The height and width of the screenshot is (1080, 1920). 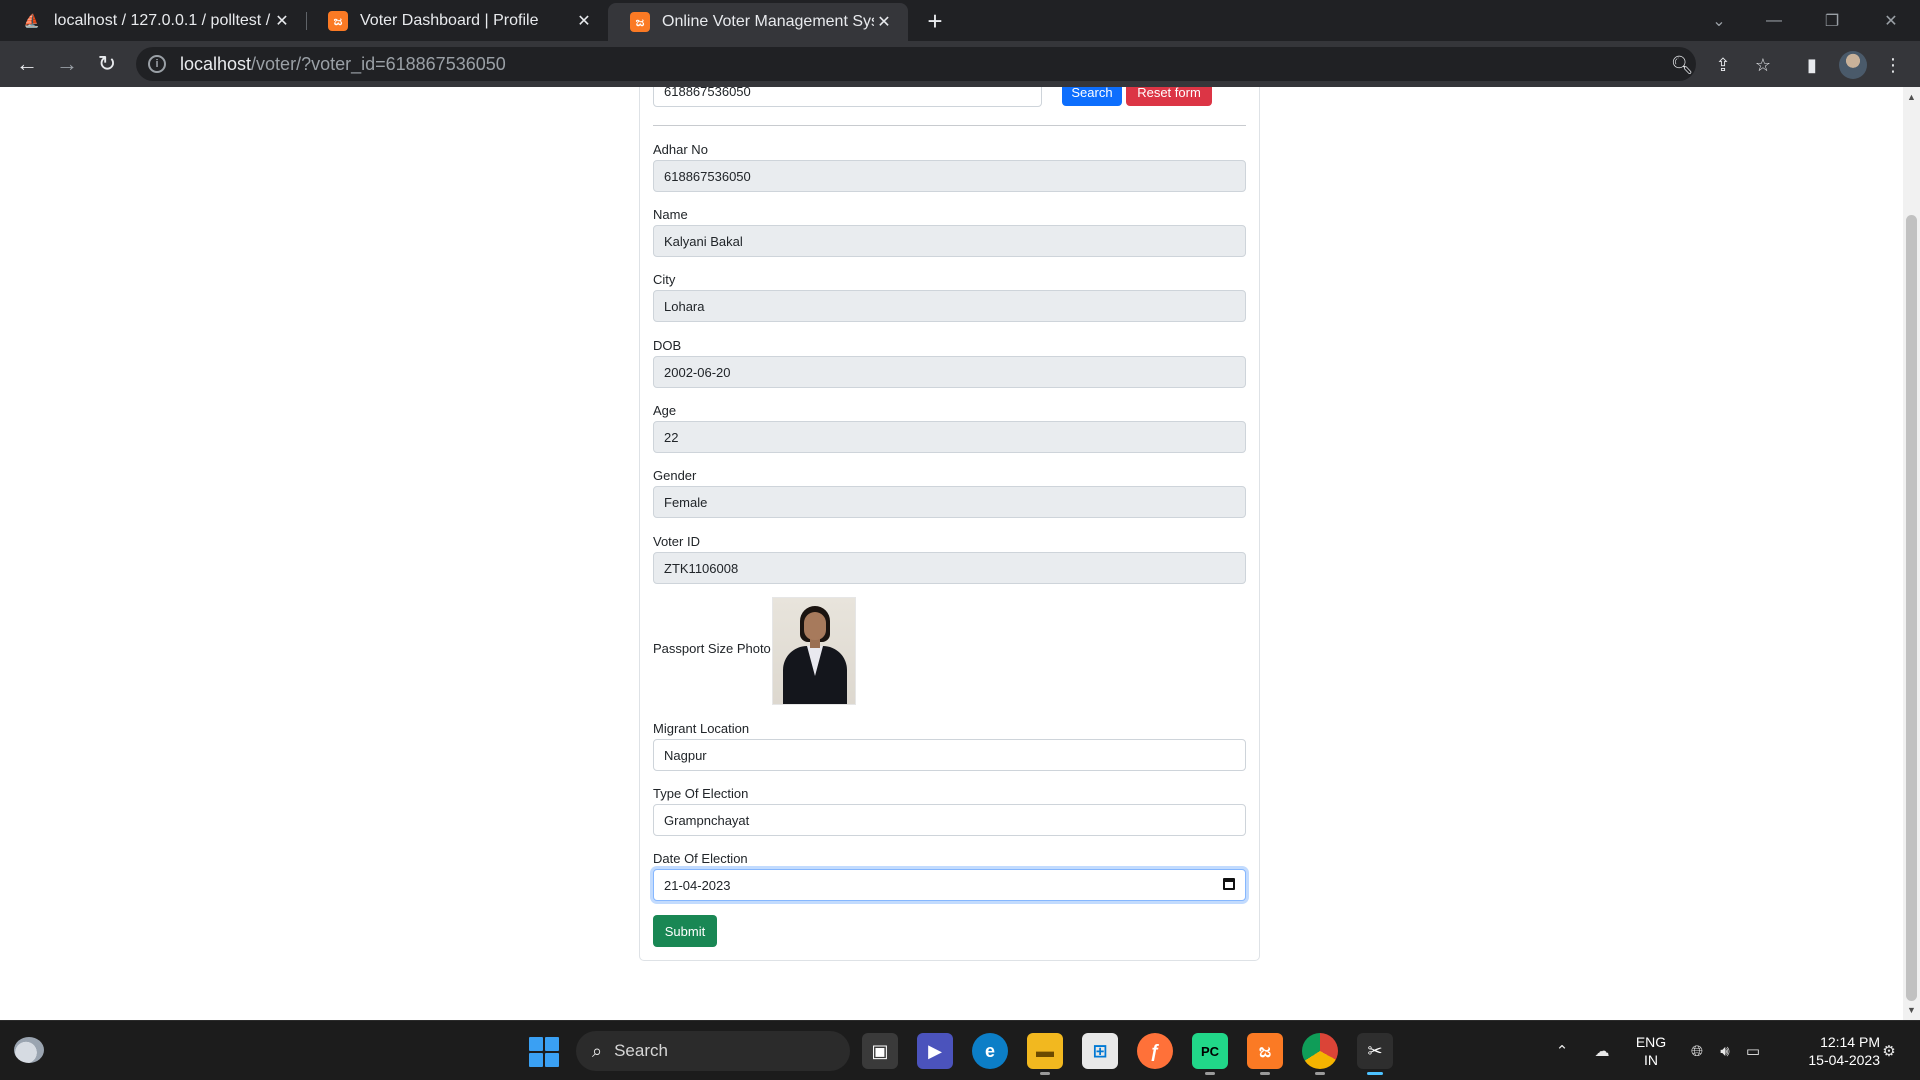 What do you see at coordinates (1719, 20) in the screenshot?
I see `tab-search-chevron-icon: ⌄` at bounding box center [1719, 20].